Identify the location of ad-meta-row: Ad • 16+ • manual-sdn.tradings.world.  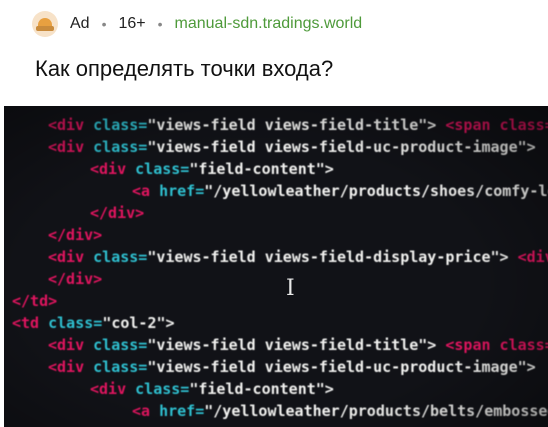
(197, 24).